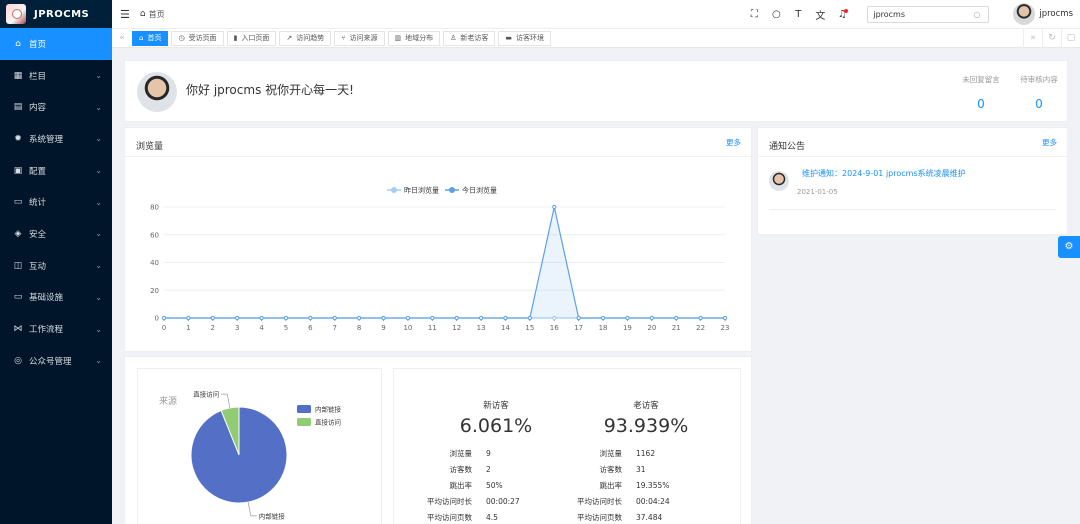  I want to click on avatar, so click(1024, 14).